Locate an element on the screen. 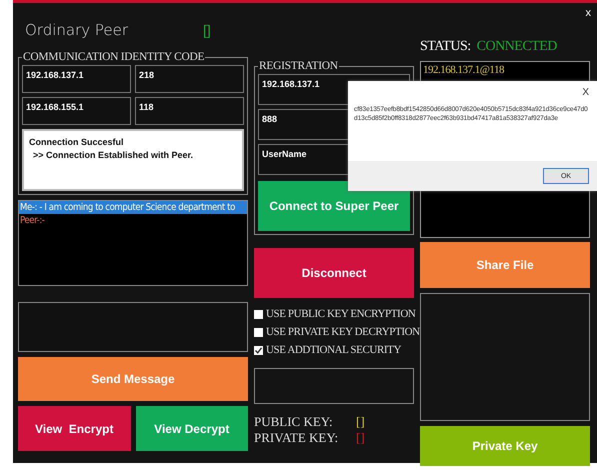 This screenshot has width=597, height=470. text-field: 218 is located at coordinates (189, 79).